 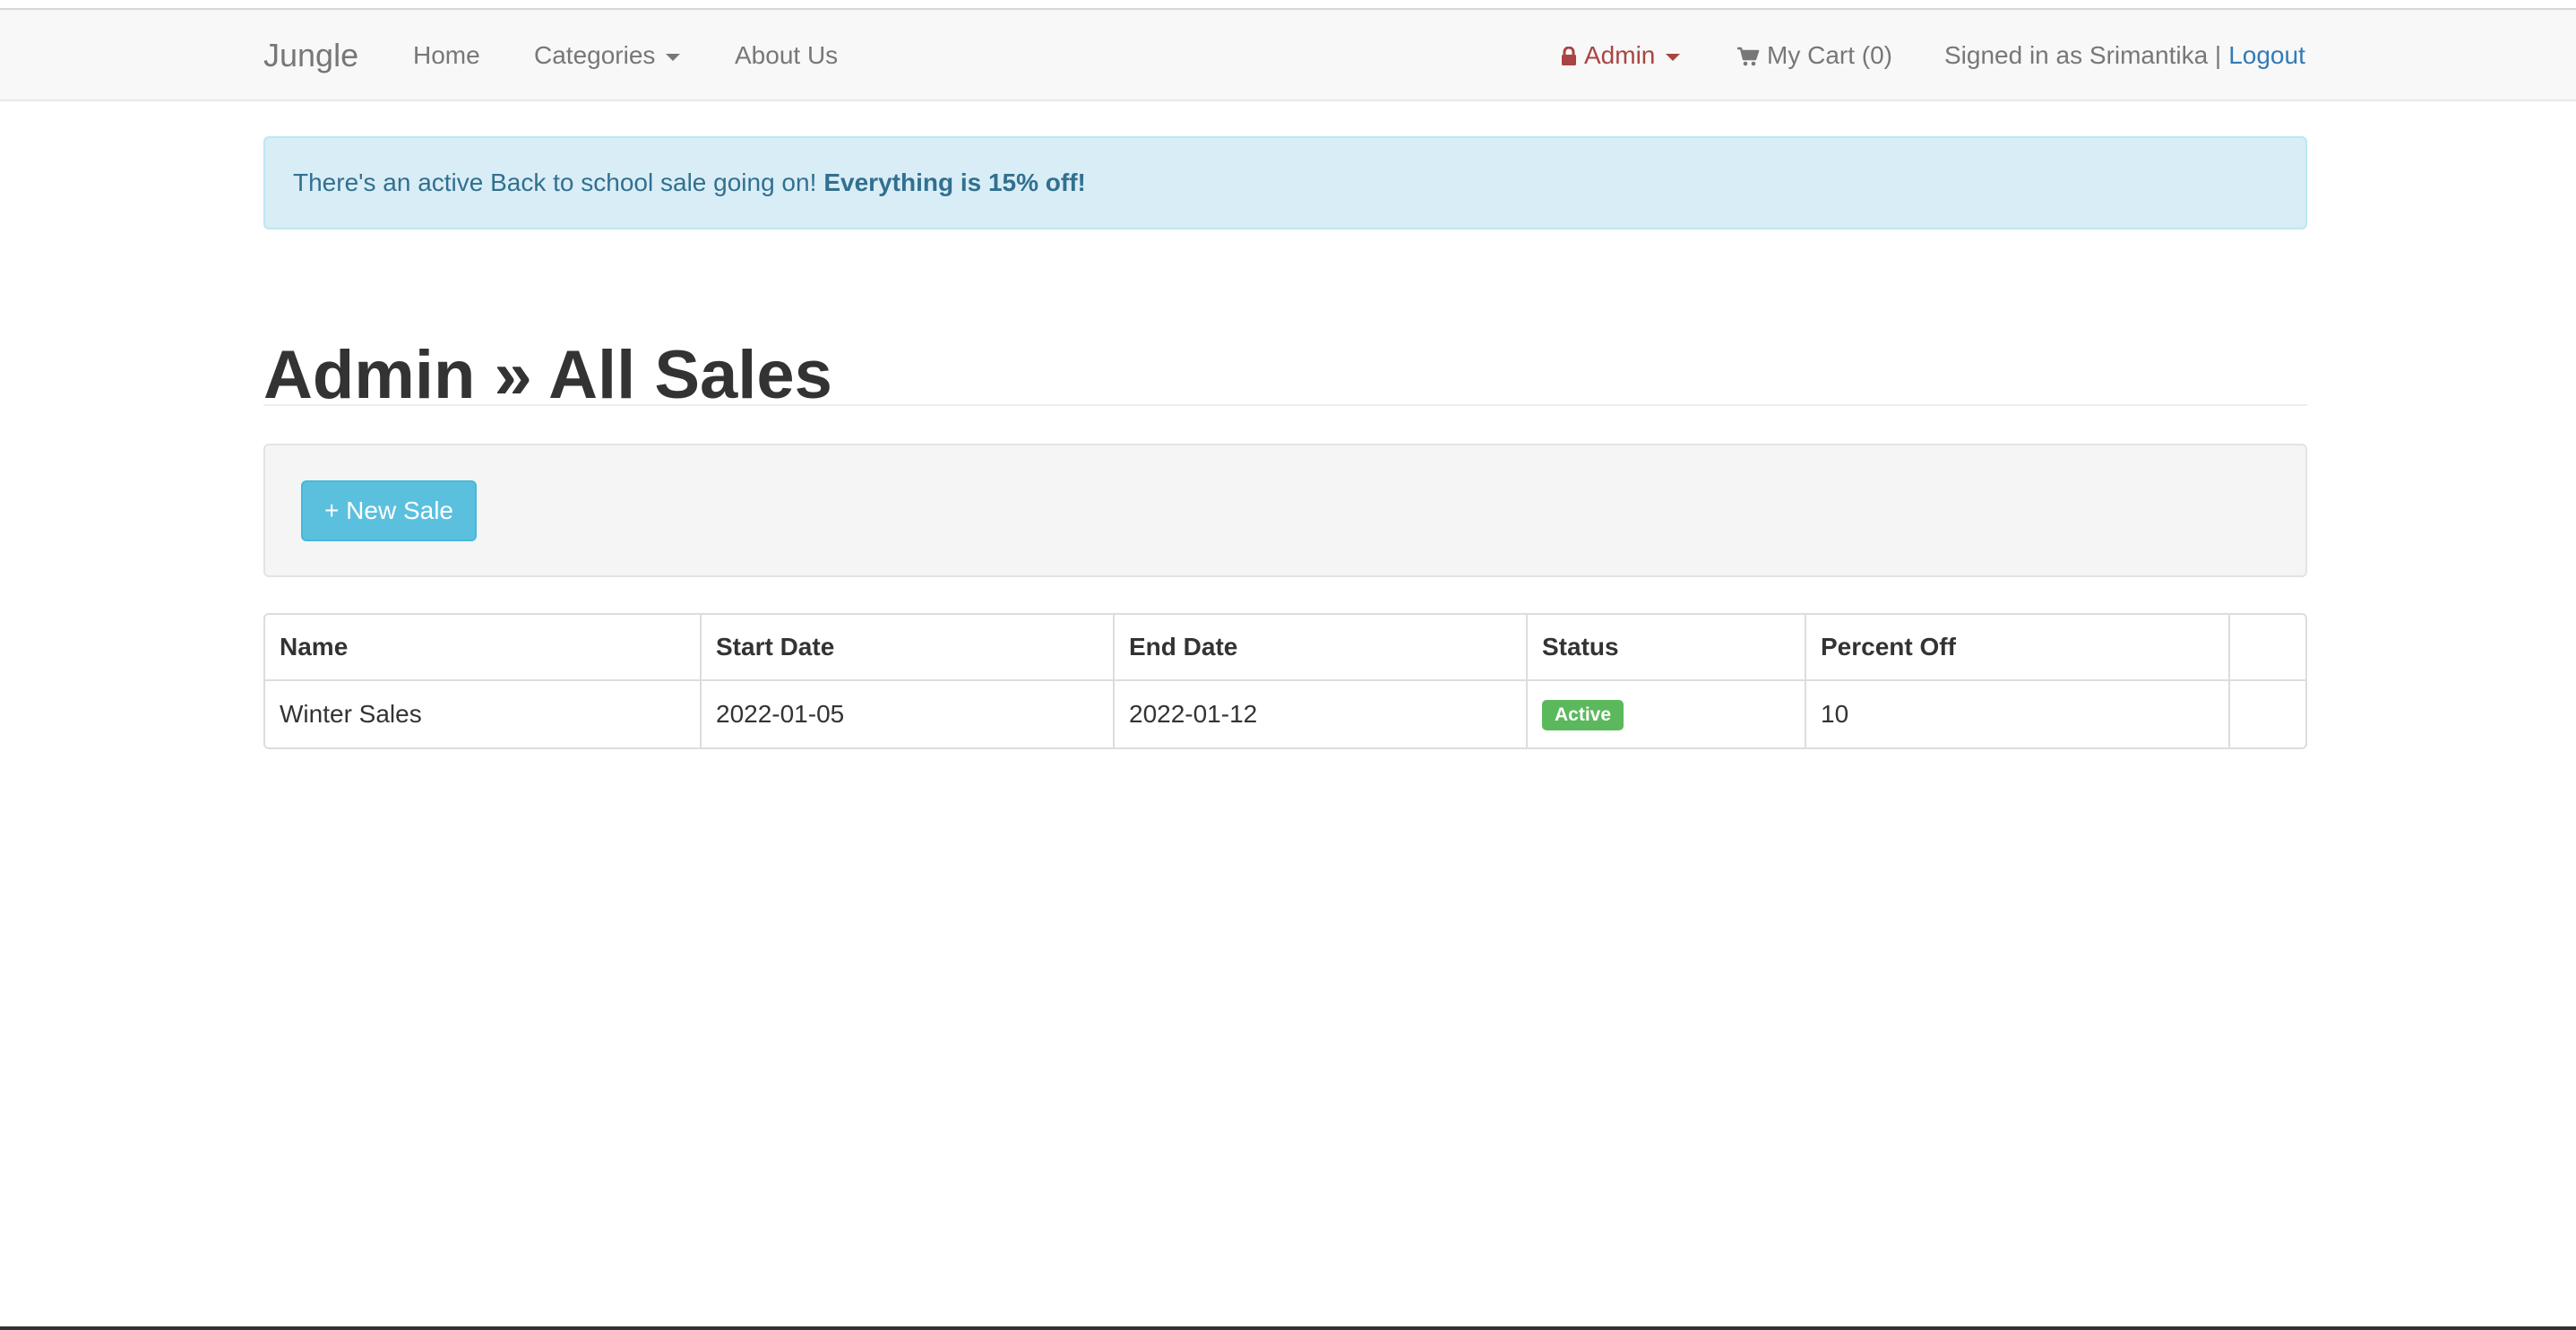 What do you see at coordinates (2267, 714) in the screenshot?
I see `cell-actions` at bounding box center [2267, 714].